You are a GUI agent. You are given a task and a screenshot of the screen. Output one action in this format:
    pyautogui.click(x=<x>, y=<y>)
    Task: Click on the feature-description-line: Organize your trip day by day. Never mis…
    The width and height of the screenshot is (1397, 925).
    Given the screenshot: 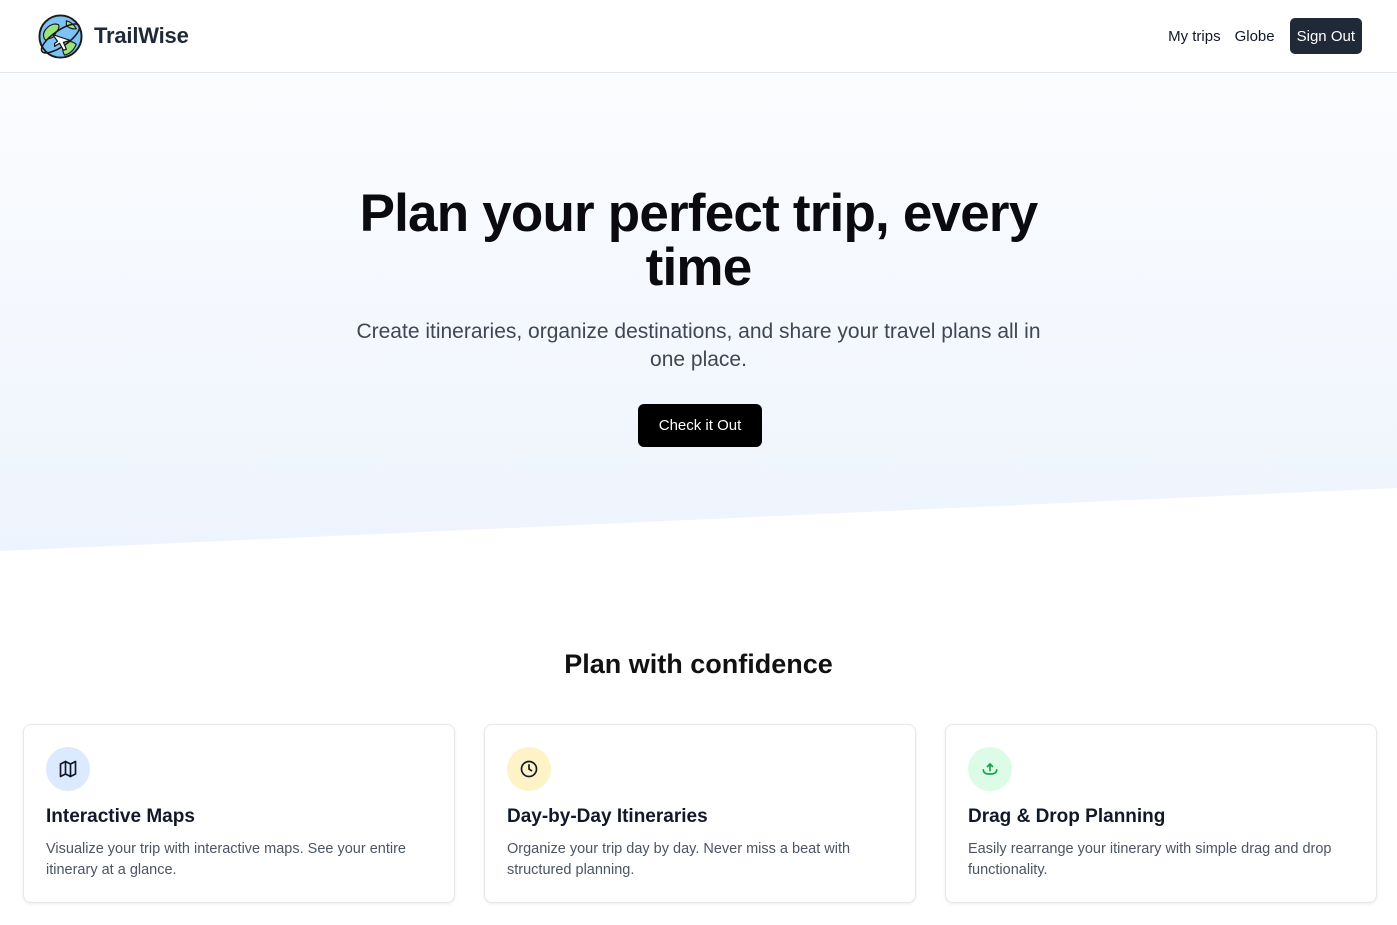 What is the action you would take?
    pyautogui.click(x=679, y=849)
    